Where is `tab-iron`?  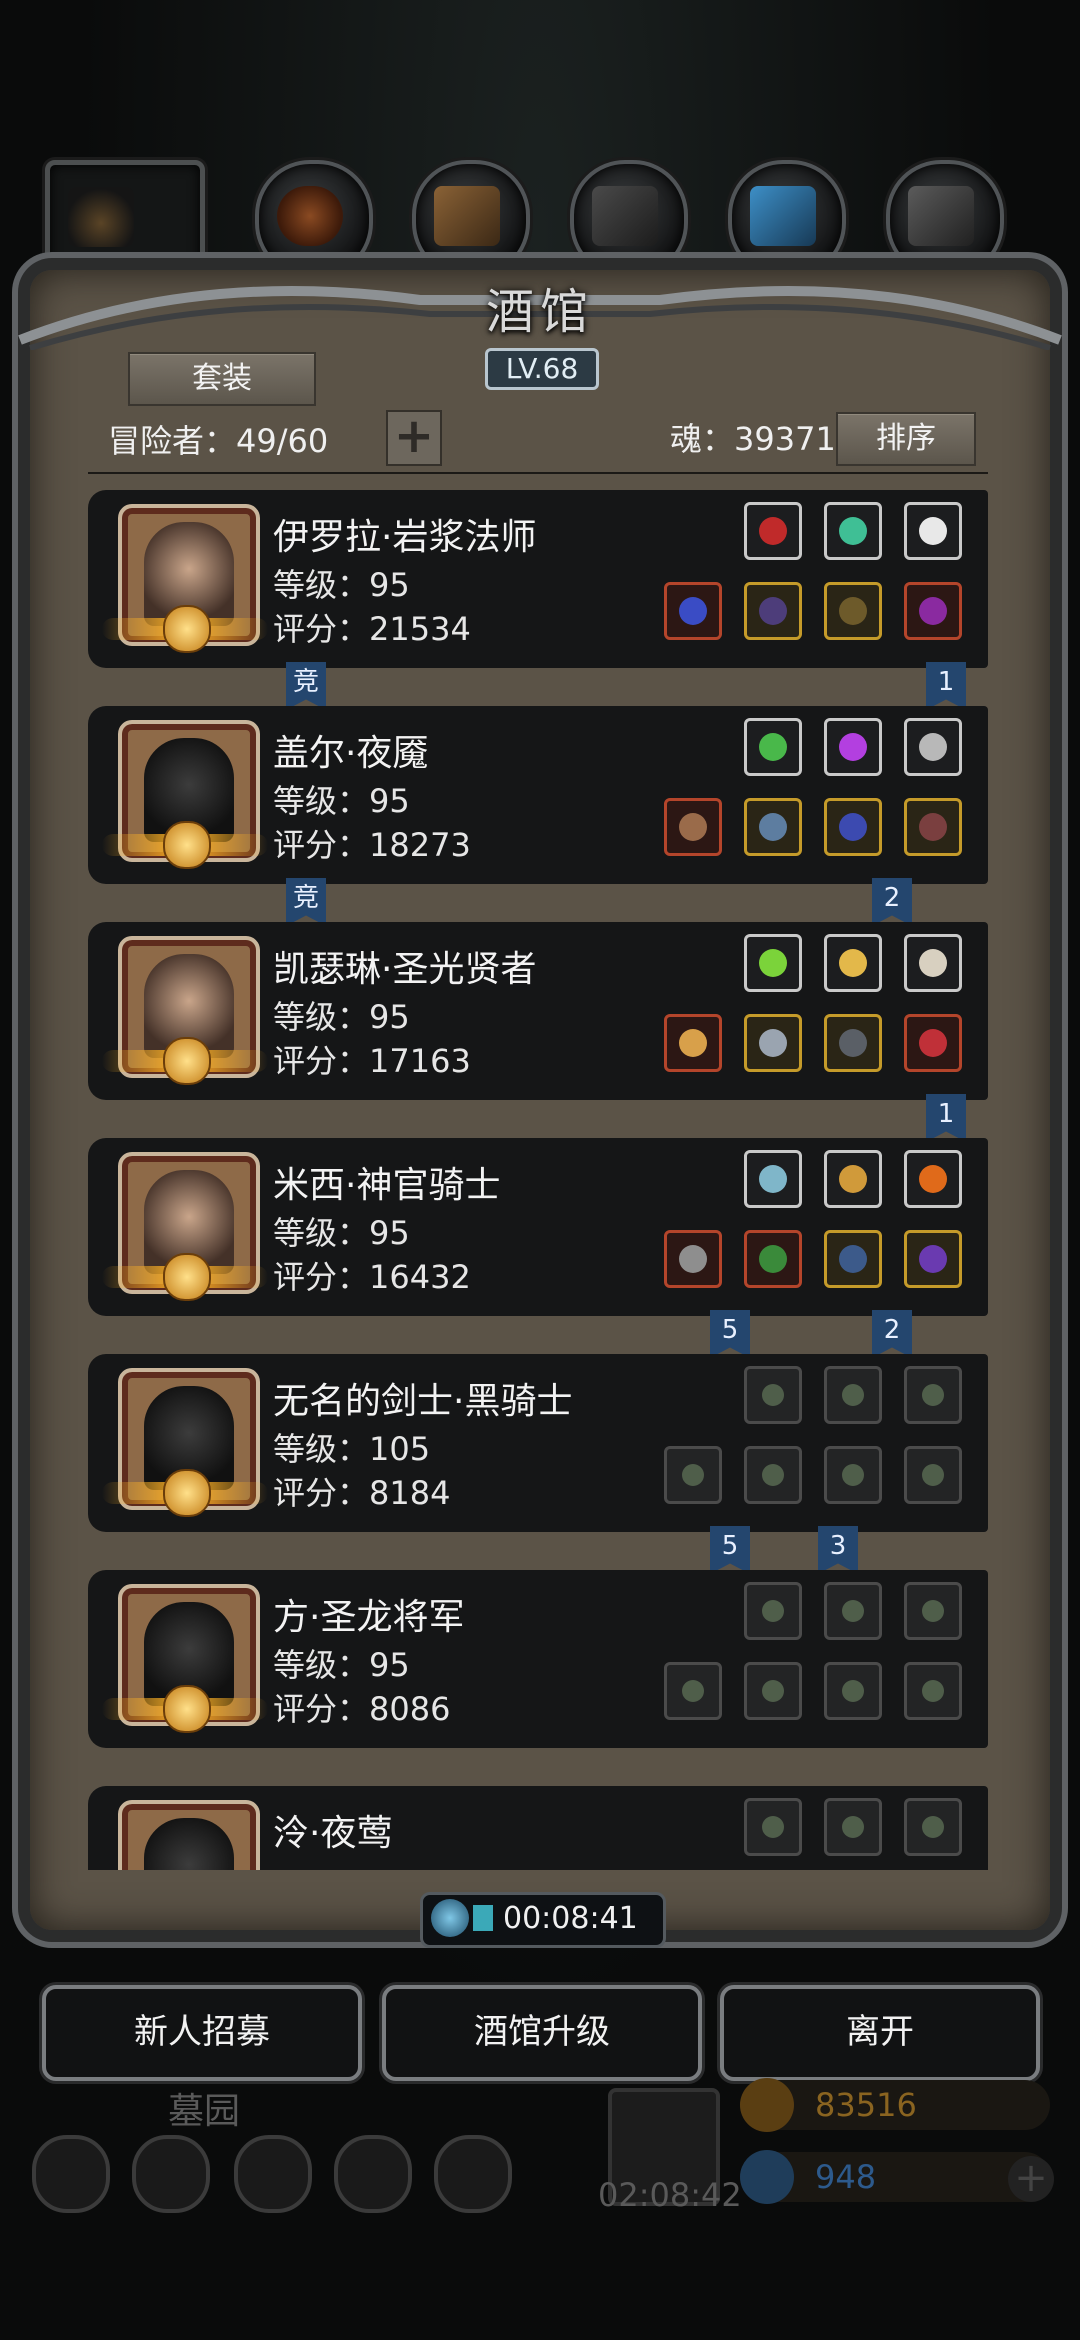 tab-iron is located at coordinates (945, 219).